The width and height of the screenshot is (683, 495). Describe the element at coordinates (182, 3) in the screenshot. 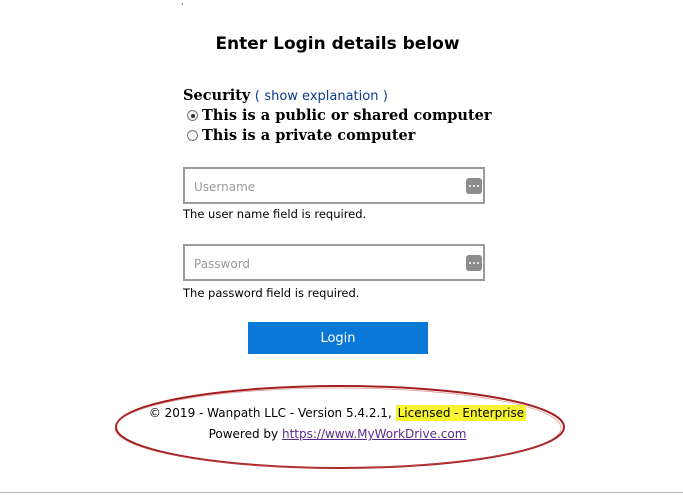

I see `stray-mark: ,` at that location.